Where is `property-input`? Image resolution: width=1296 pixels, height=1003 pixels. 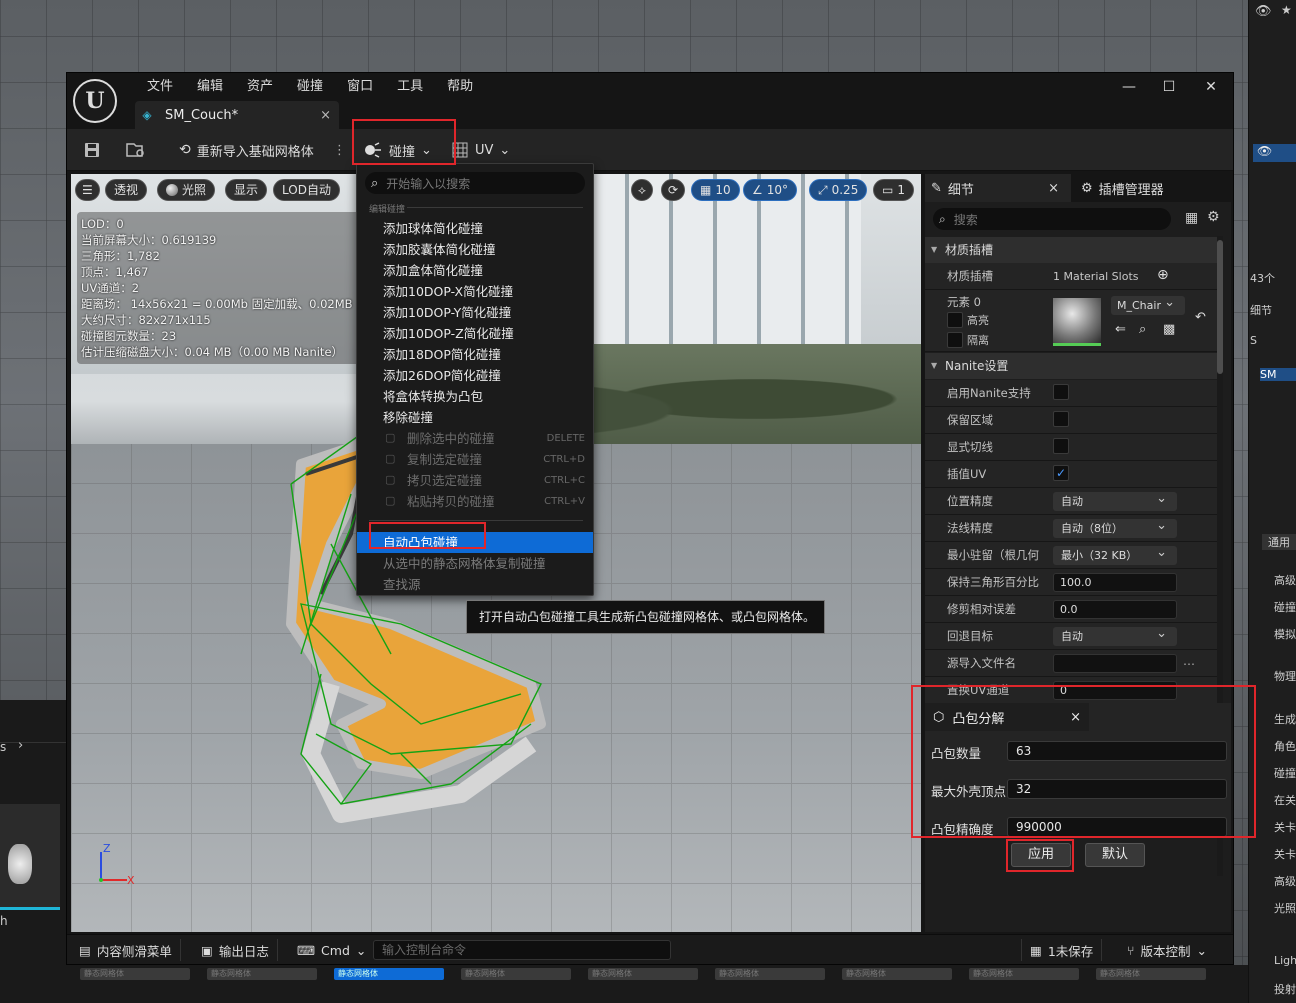
property-input is located at coordinates (1115, 663).